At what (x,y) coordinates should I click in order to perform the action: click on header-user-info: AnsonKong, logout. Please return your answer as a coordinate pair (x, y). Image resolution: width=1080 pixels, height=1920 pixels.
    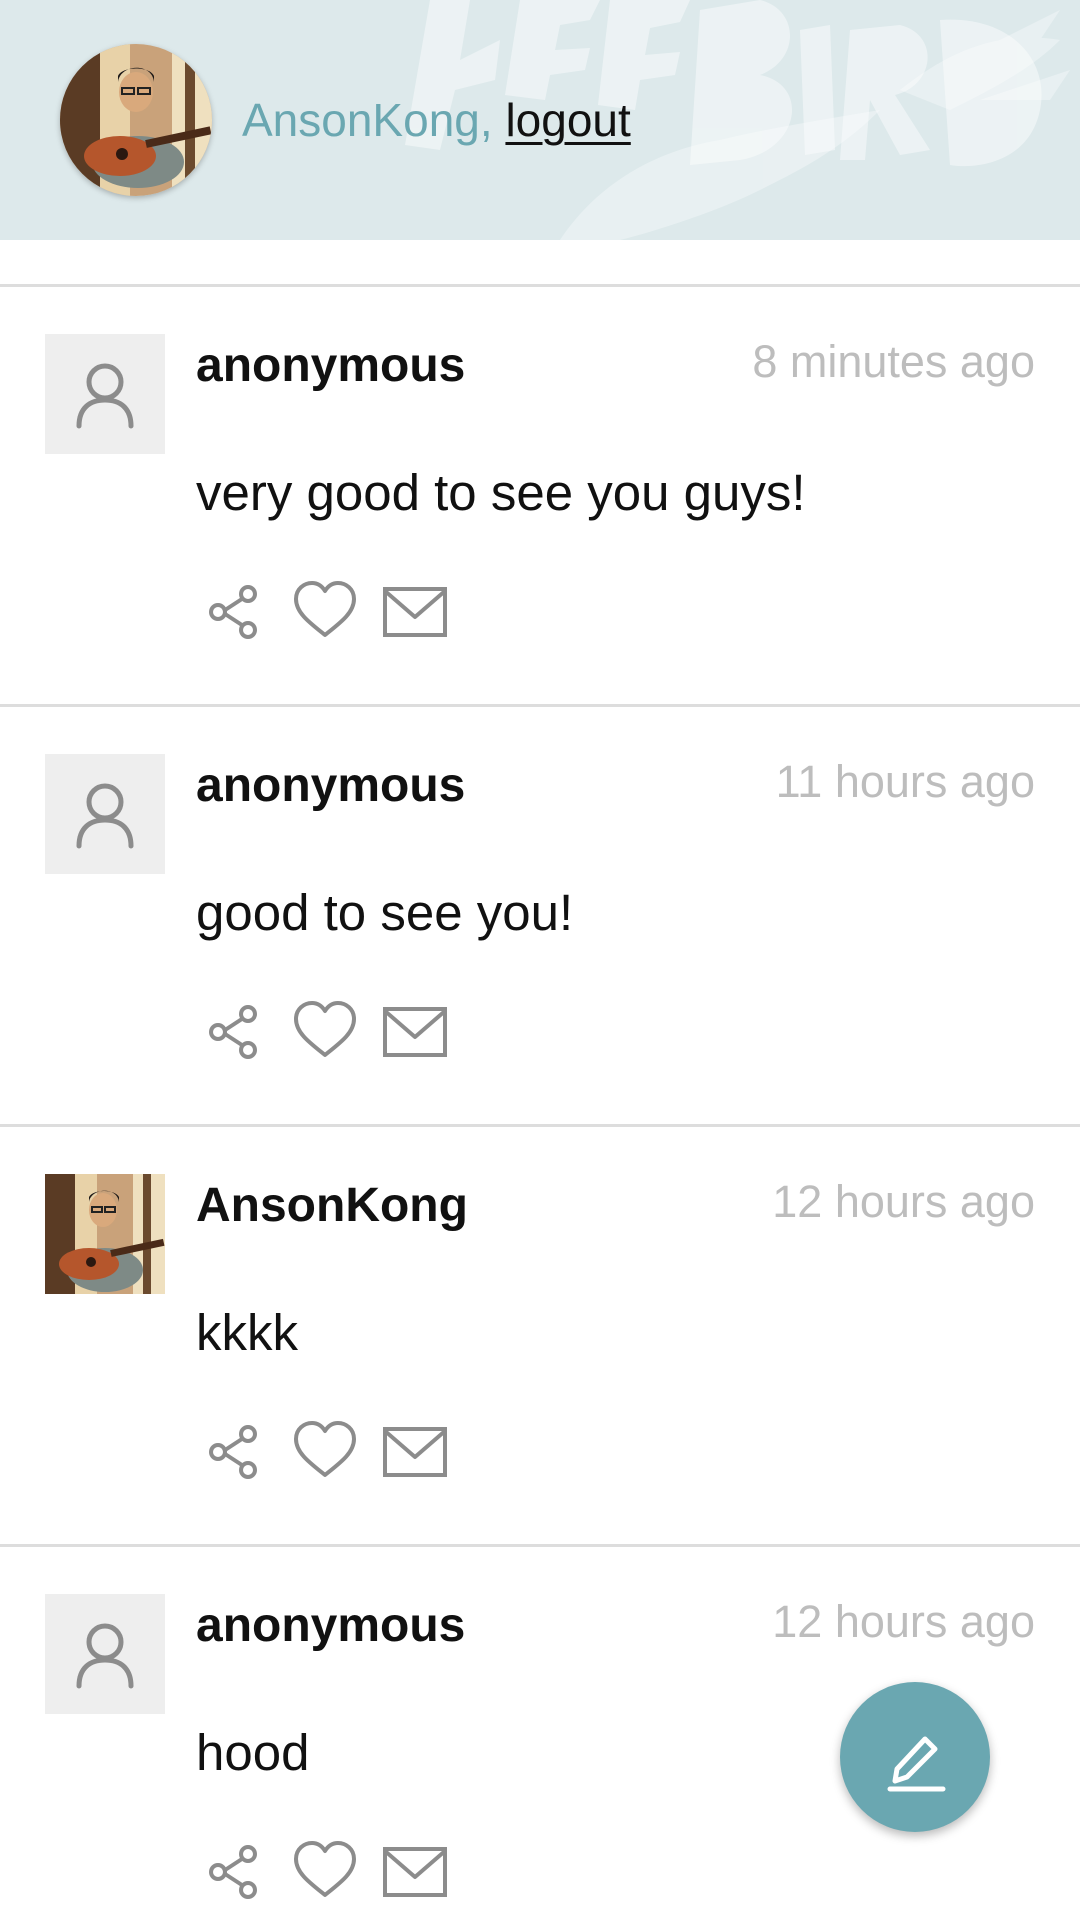
    Looking at the image, I should click on (345, 120).